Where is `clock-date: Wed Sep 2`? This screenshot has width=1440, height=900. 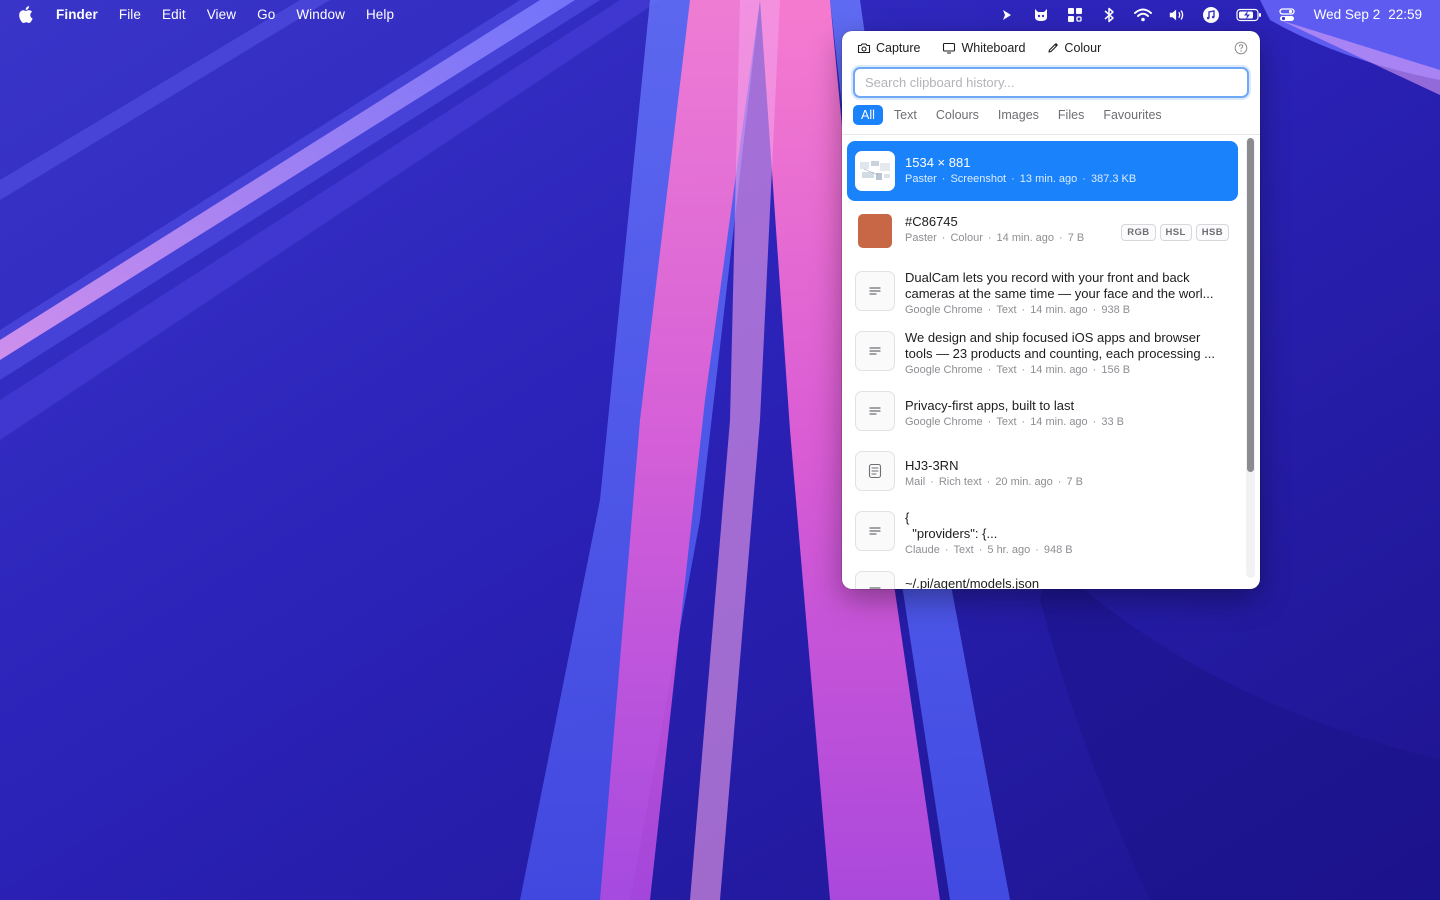 clock-date: Wed Sep 2 is located at coordinates (1347, 14).